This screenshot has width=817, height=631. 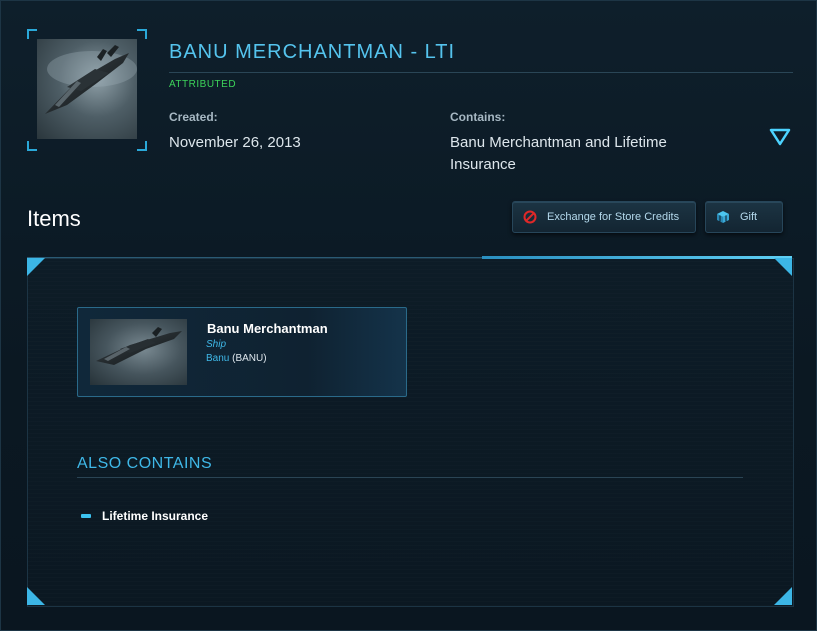 I want to click on items-heading: Items, so click(x=54, y=218).